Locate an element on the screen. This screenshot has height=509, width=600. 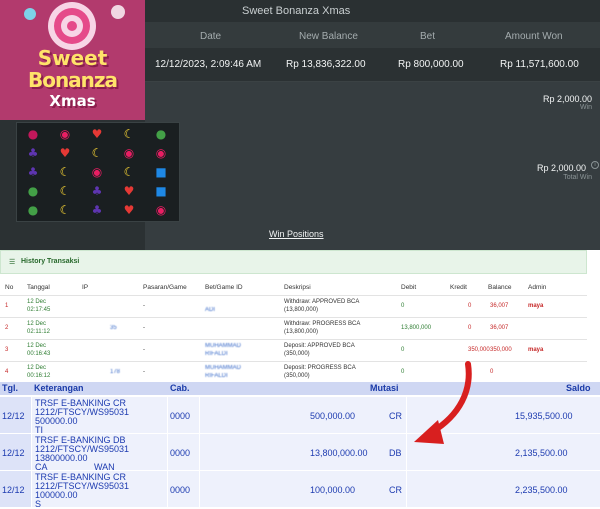
history-cell-desc: Deposit: APPROVED BCA is located at coordinates (319, 346).